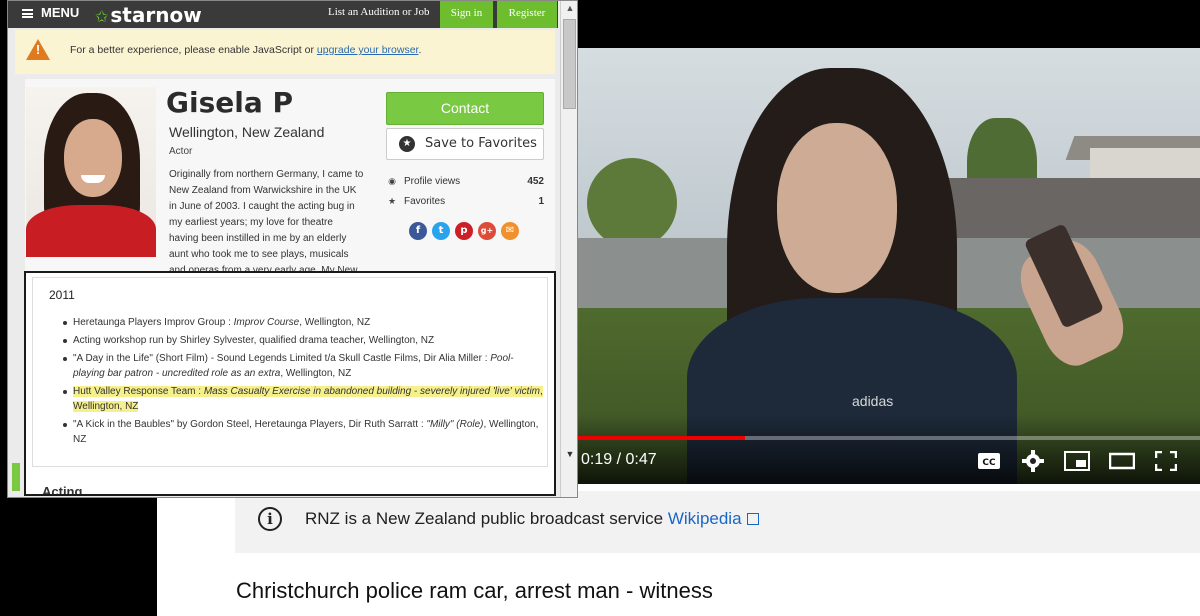  Describe the element at coordinates (569, 10) in the screenshot. I see `scroll-up-arrow-icon: ▲` at that location.